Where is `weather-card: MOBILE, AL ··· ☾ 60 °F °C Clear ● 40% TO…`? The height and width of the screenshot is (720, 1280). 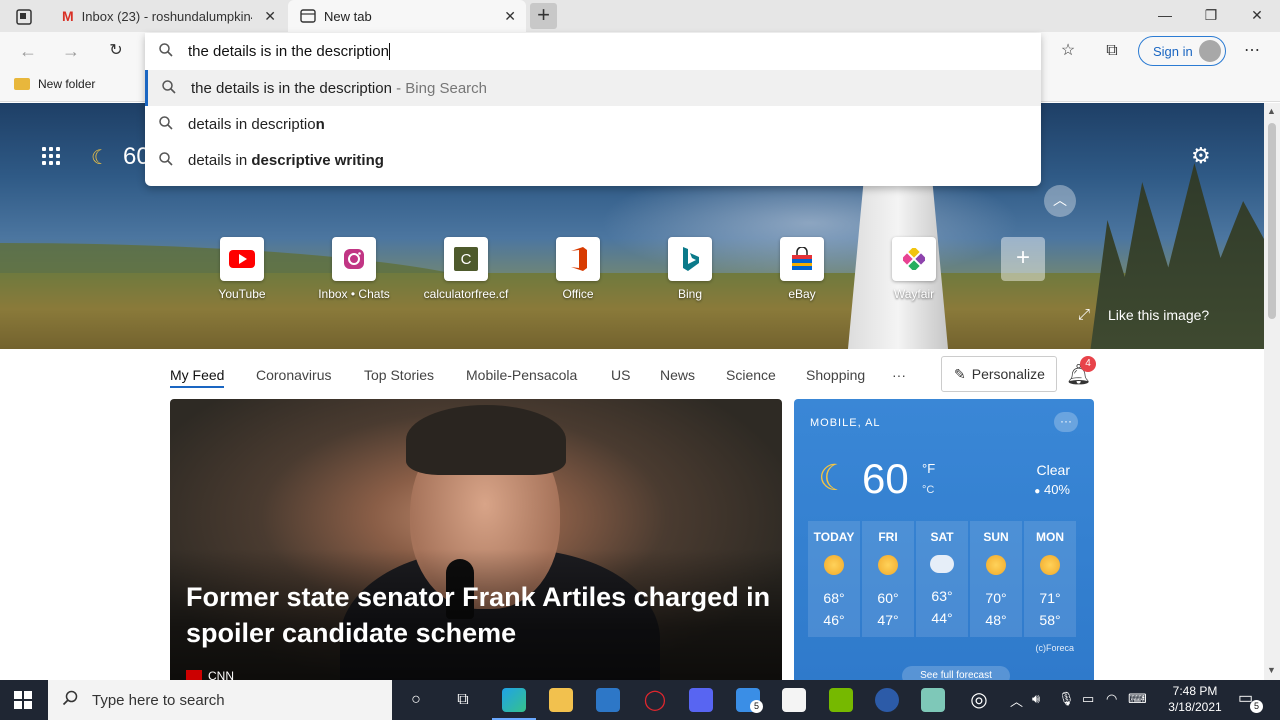 weather-card: MOBILE, AL ··· ☾ 60 °F °C Clear ● 40% TO… is located at coordinates (944, 542).